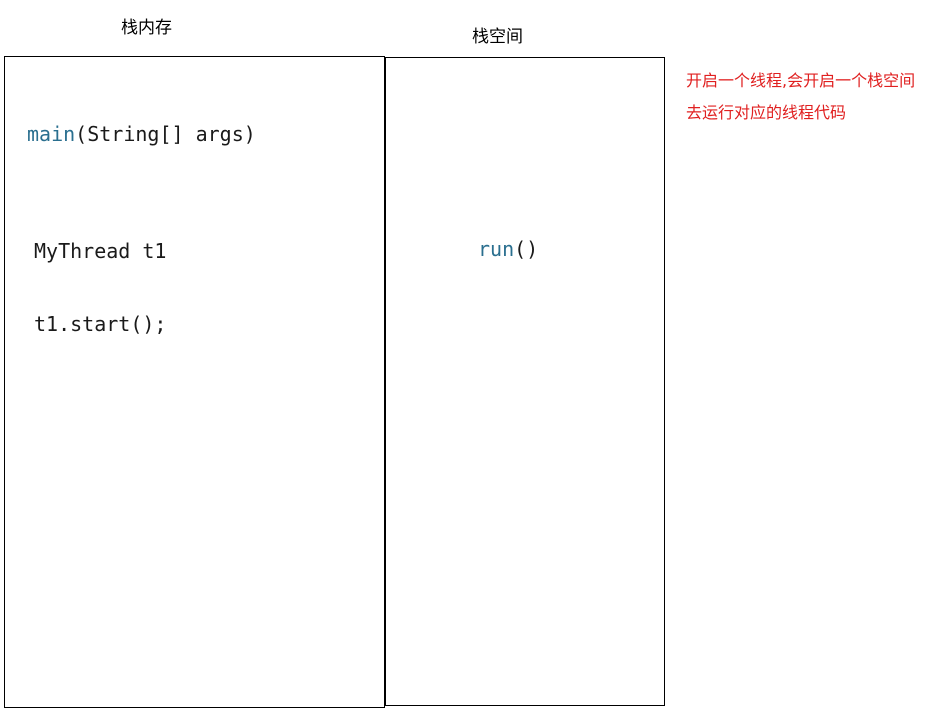  What do you see at coordinates (496, 249) in the screenshot?
I see `run-method-name: run` at bounding box center [496, 249].